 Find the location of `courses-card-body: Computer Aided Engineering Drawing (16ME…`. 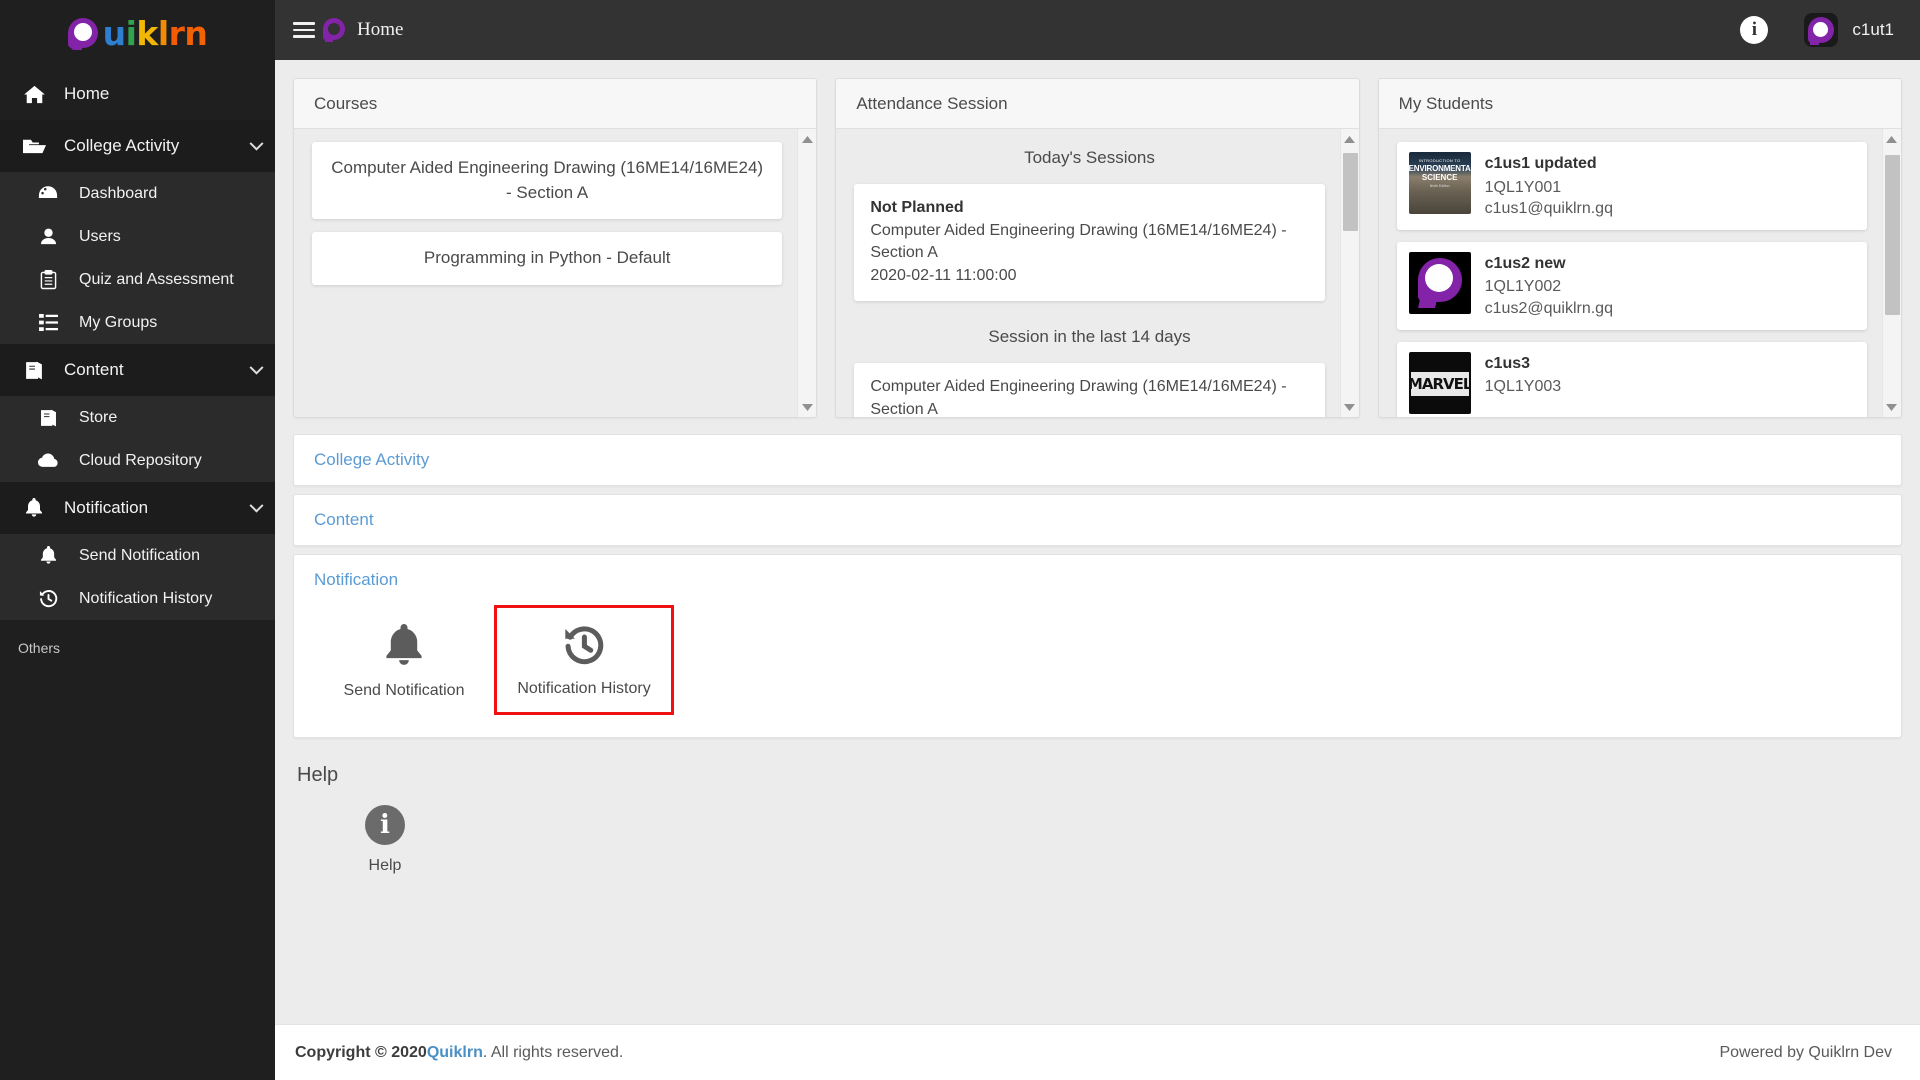

courses-card-body: Computer Aided Engineering Drawing (16ME… is located at coordinates (555, 273).